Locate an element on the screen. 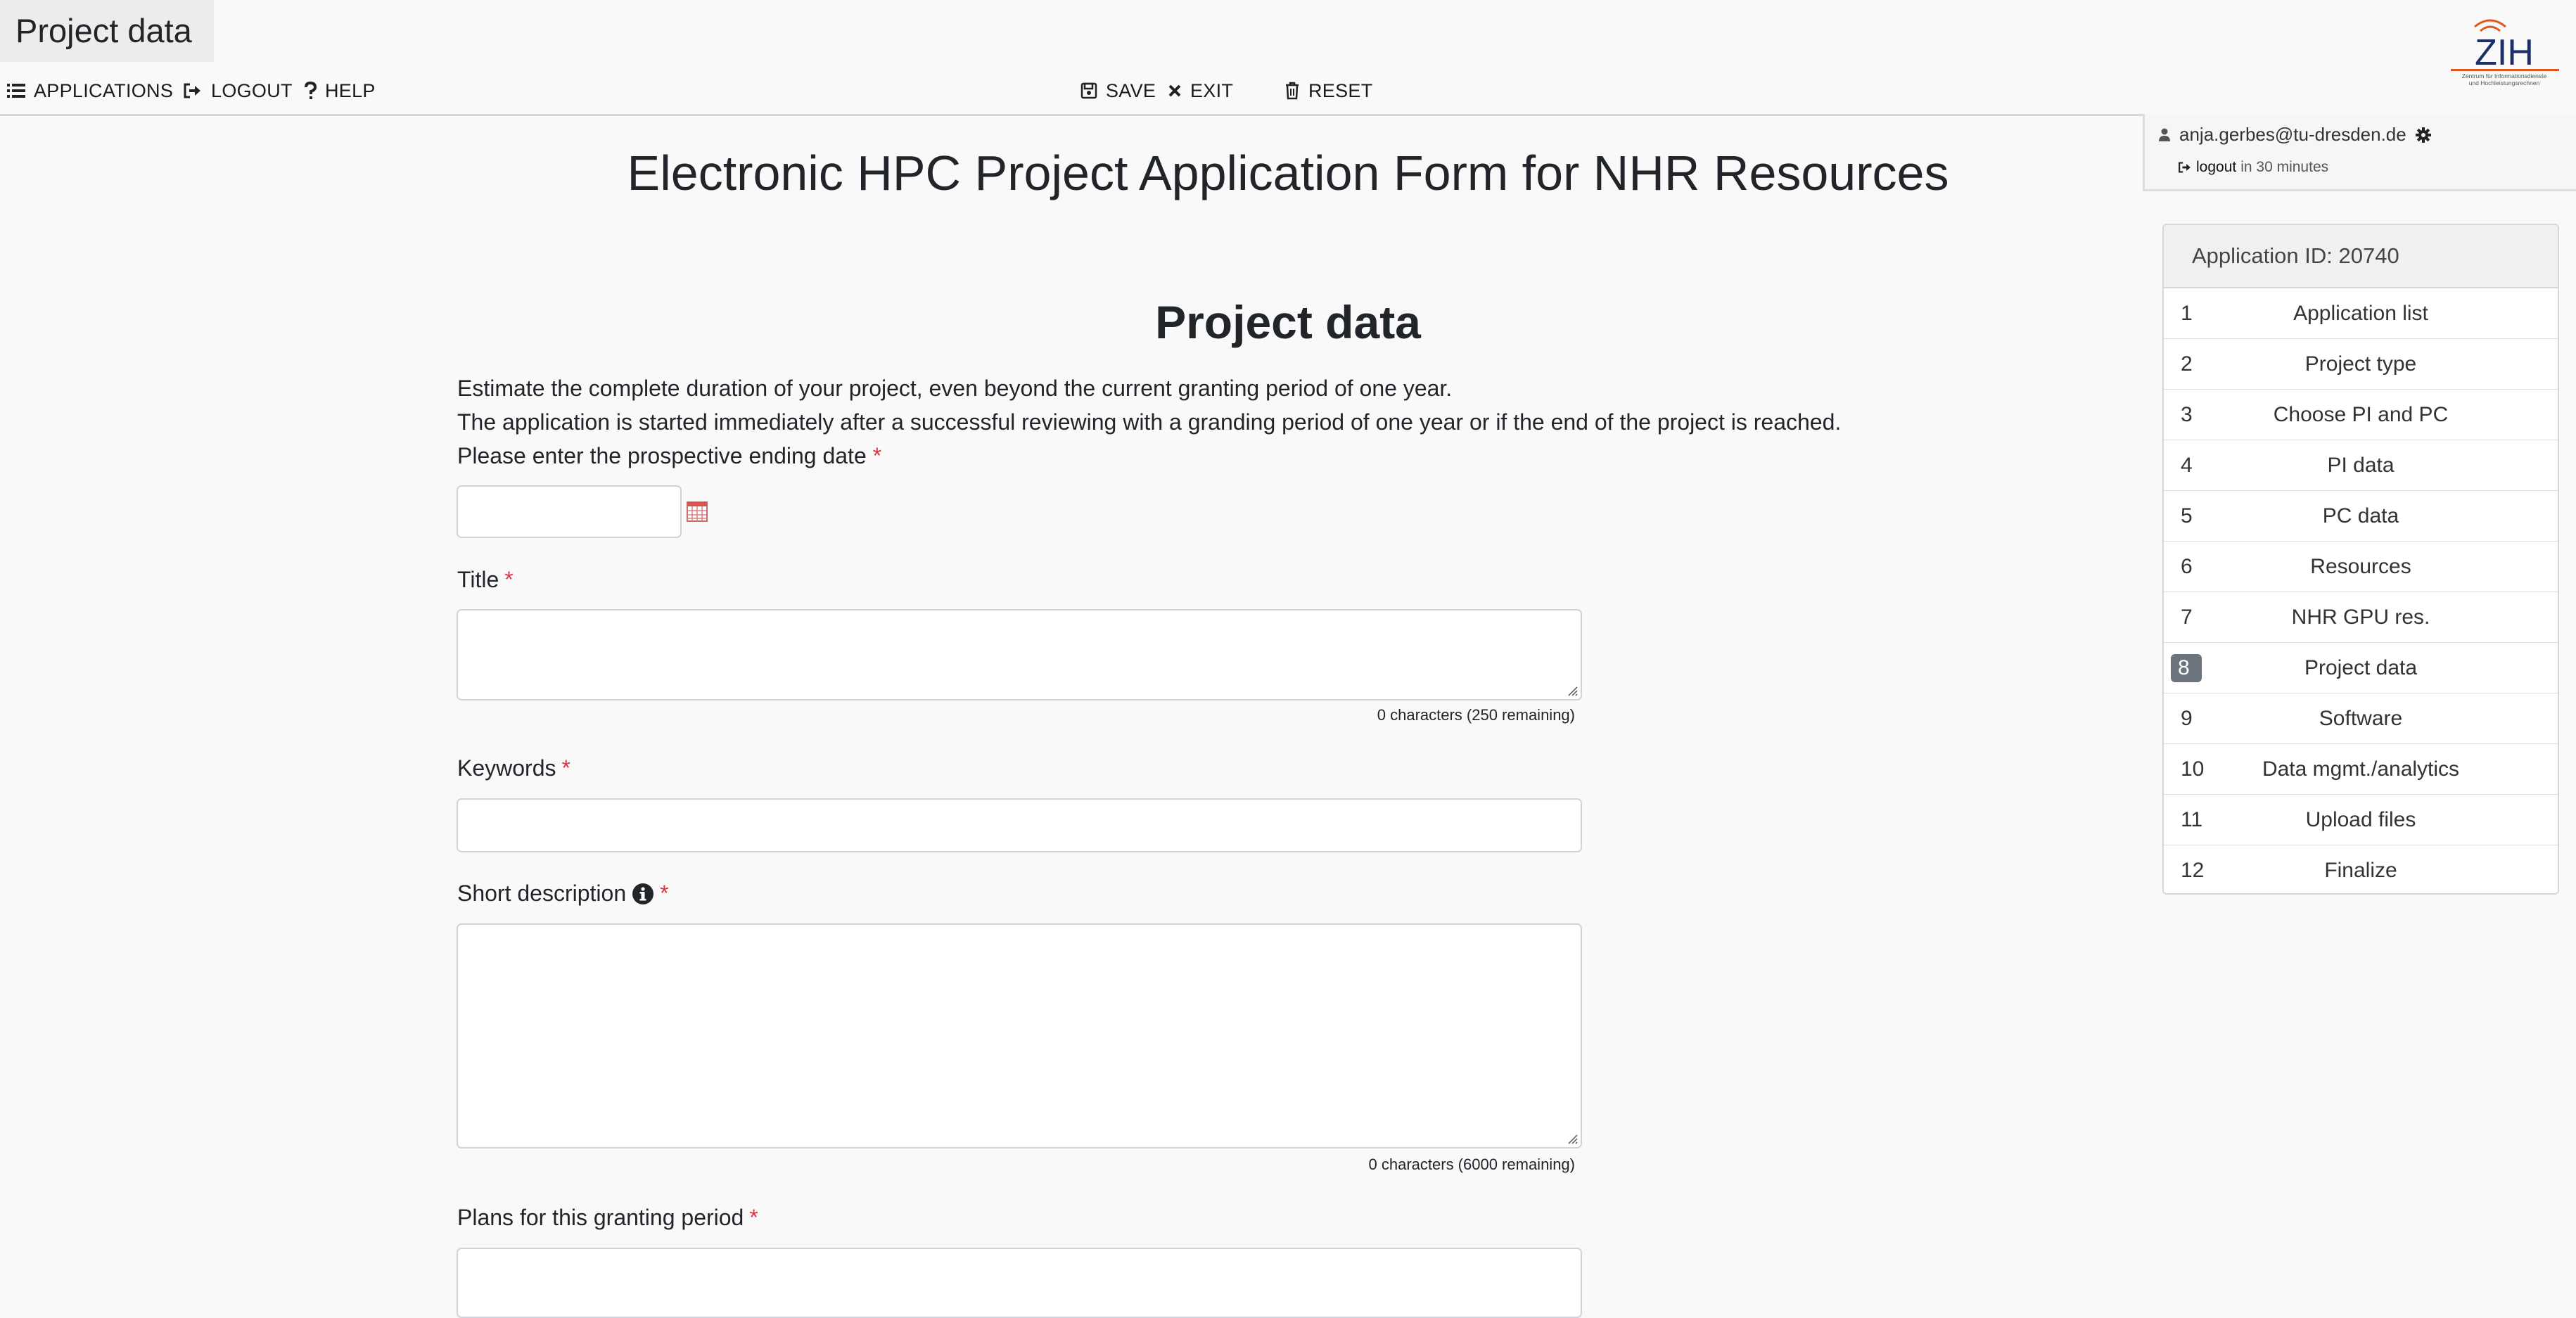 The width and height of the screenshot is (2576, 1318). sidebar-step-3: 3 Choose PI and PC is located at coordinates (2361, 415).